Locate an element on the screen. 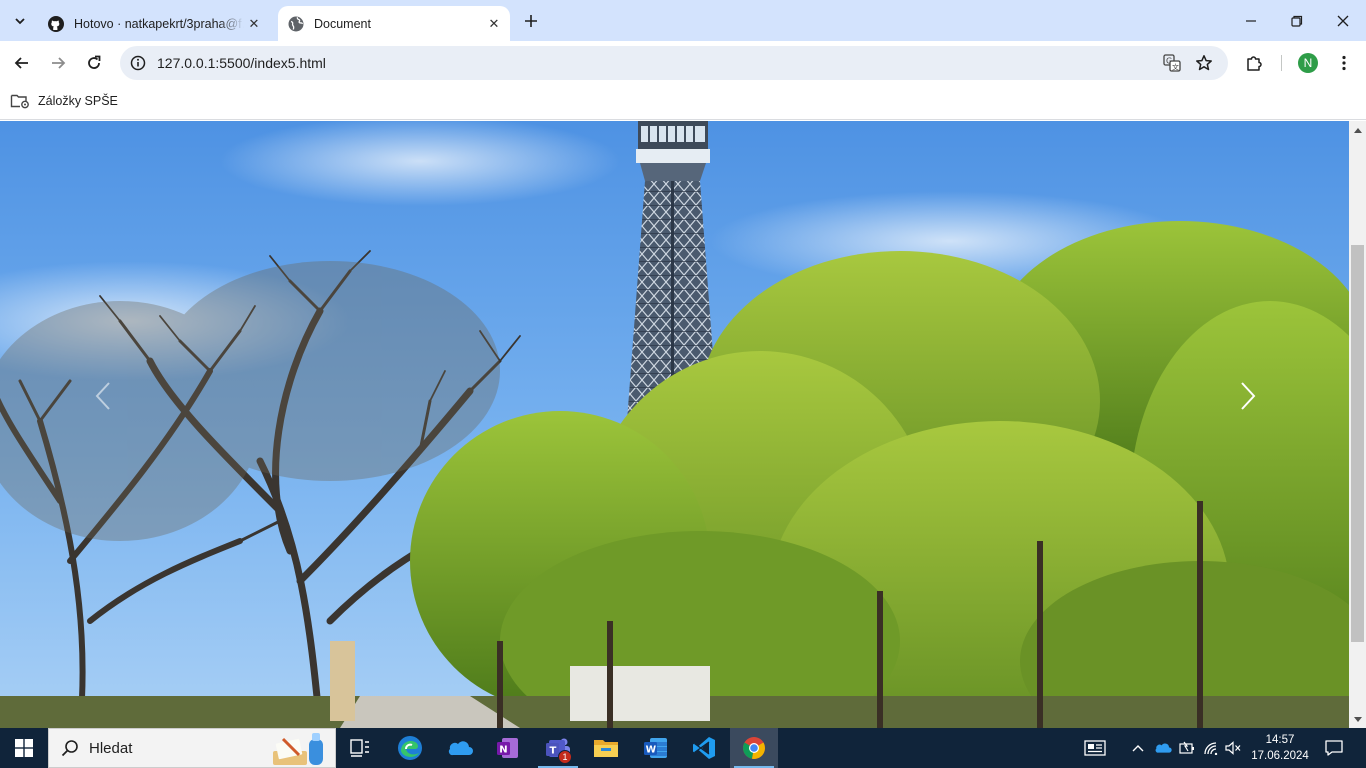  chevron-left-icon is located at coordinates (102, 396).